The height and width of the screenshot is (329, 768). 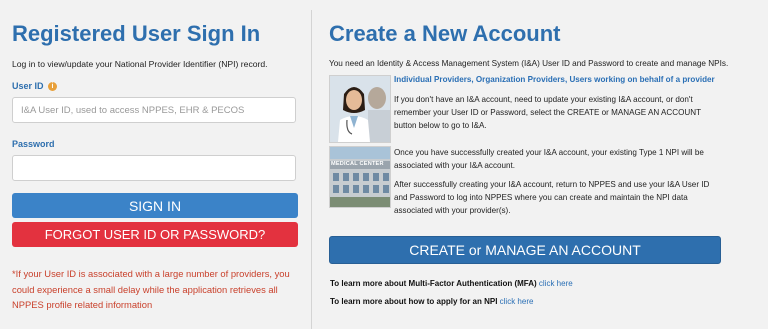 I want to click on doctor-photo, so click(x=360, y=109).